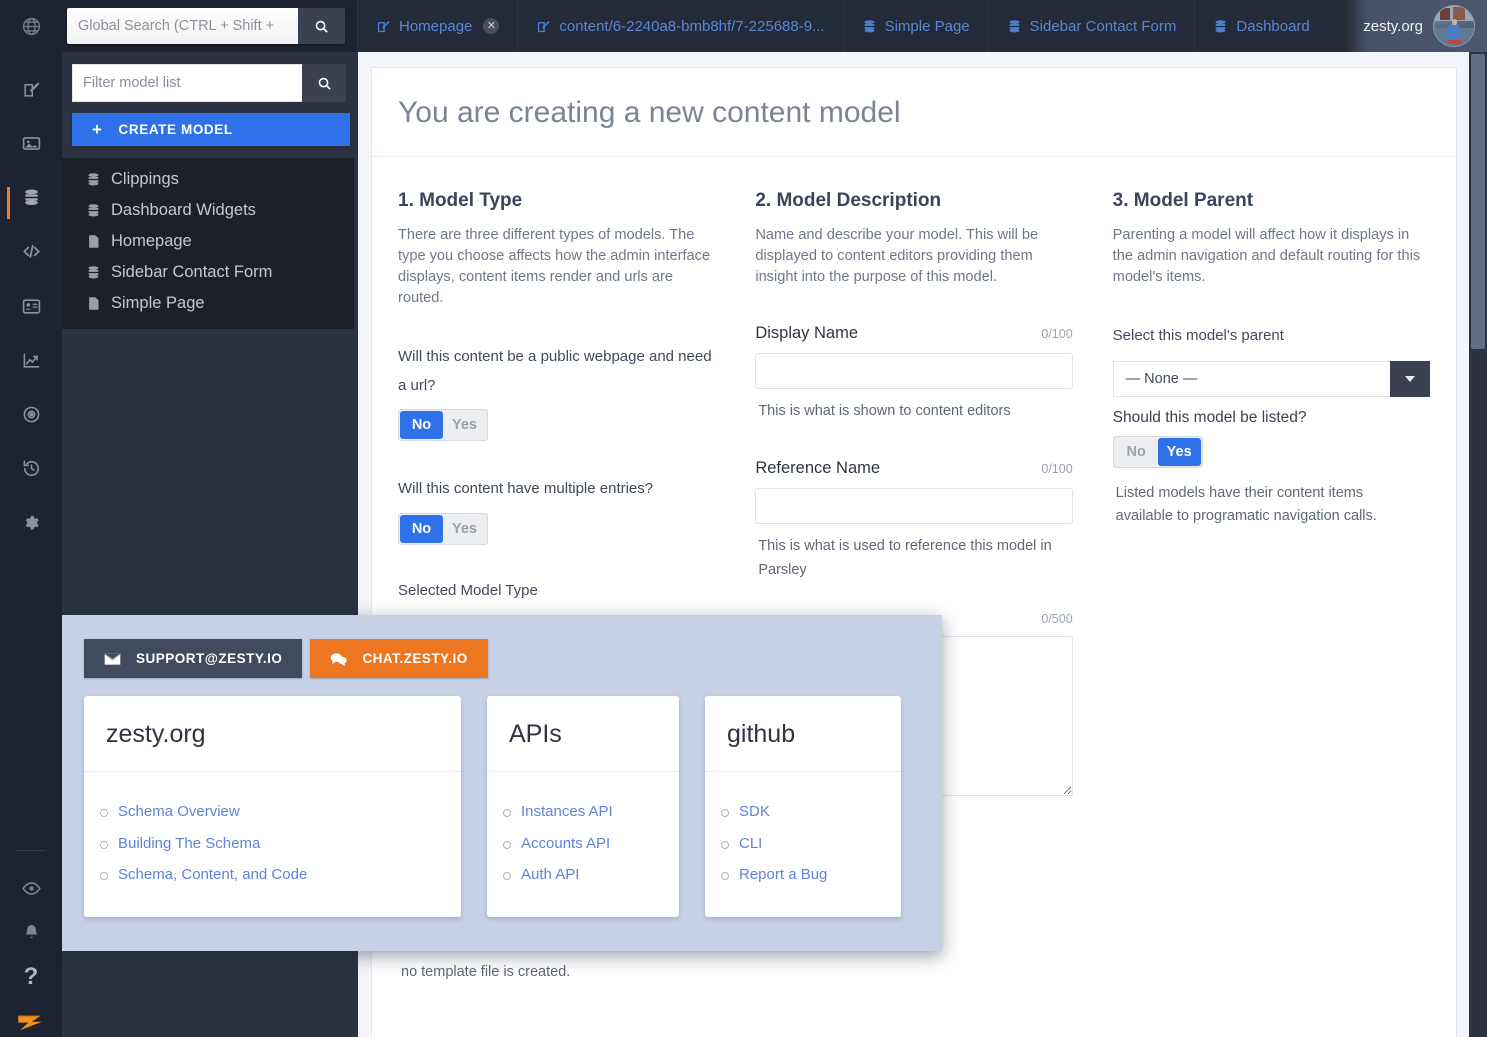 Image resolution: width=1487 pixels, height=1037 pixels. I want to click on avatar, so click(1454, 26).